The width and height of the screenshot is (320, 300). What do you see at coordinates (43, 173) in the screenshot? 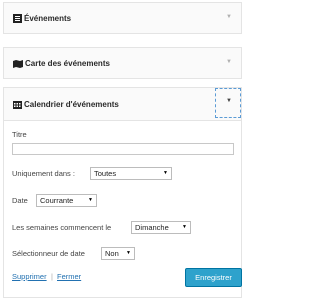
I see `uniquement-label: Uniquement dans :` at bounding box center [43, 173].